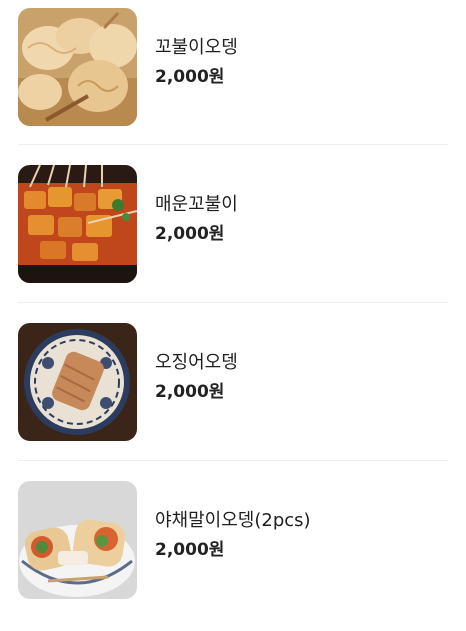 The width and height of the screenshot is (466, 631). I want to click on menu-item-name: 매운꼬불이, so click(196, 204).